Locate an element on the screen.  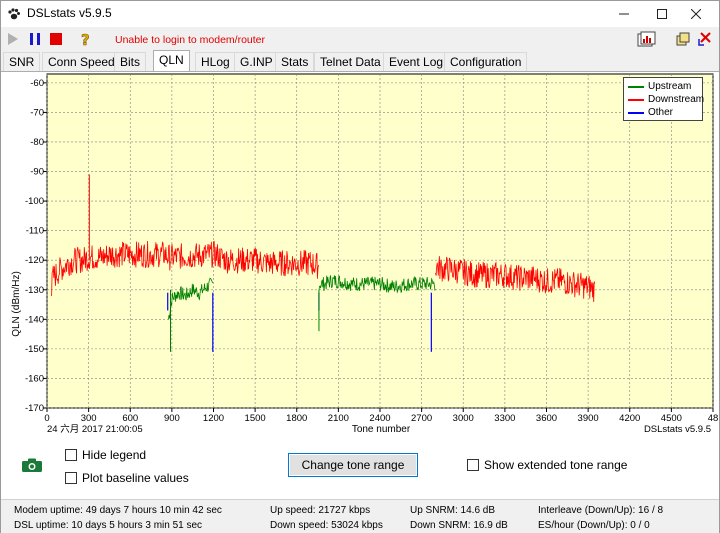
restore-windows-icon is located at coordinates (683, 39).